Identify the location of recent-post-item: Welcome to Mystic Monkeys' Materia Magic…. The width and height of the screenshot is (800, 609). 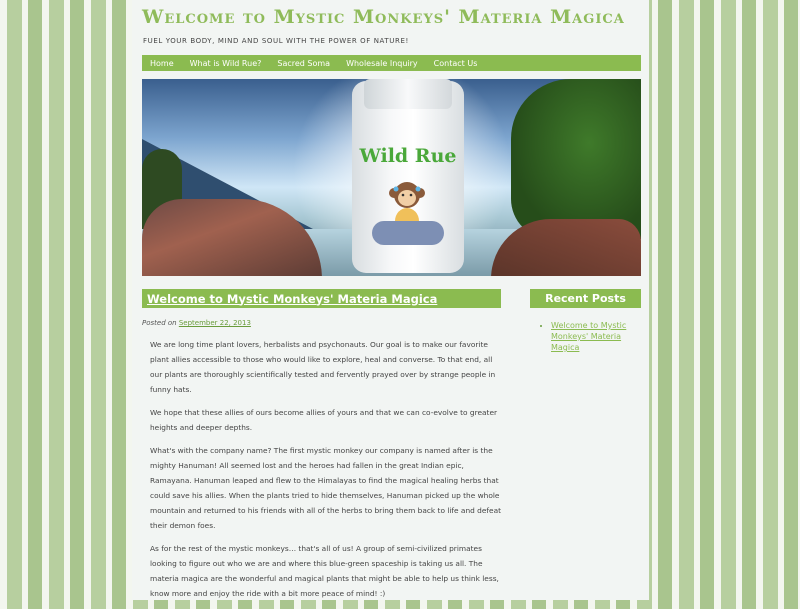
(596, 336).